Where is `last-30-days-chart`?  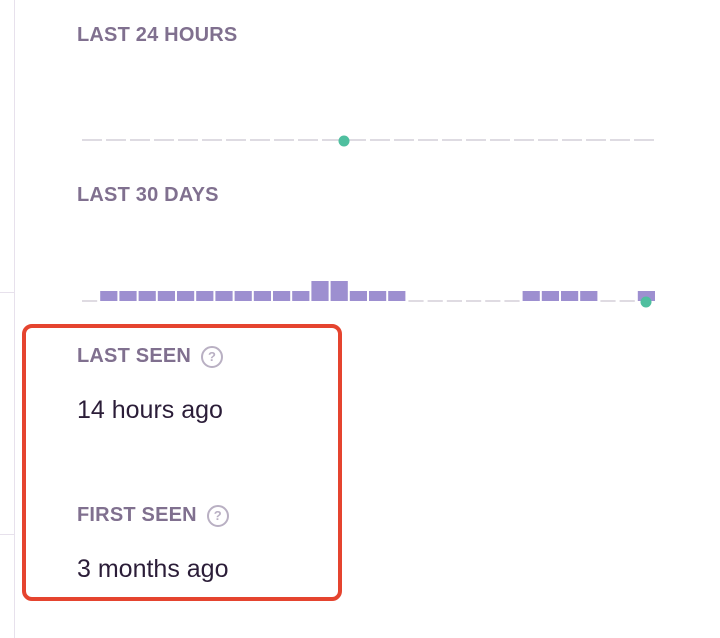
last-30-days-chart is located at coordinates (370, 291).